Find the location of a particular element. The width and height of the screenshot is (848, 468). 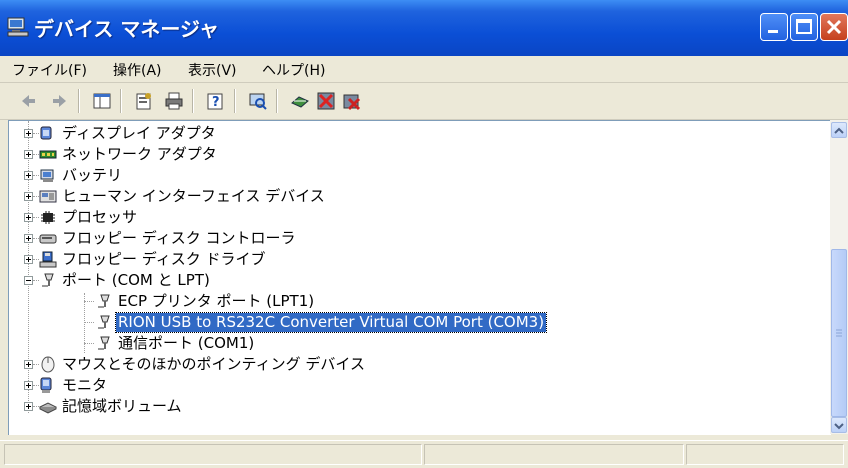

tree-item-label: ポート (COM と LPT) is located at coordinates (136, 280).